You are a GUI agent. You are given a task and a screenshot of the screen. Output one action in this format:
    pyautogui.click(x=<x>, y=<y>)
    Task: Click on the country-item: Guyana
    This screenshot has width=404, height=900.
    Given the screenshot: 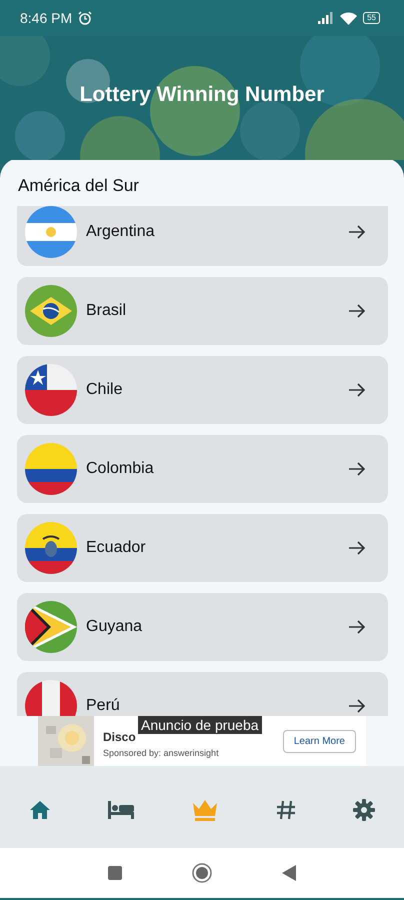 What is the action you would take?
    pyautogui.click(x=202, y=627)
    